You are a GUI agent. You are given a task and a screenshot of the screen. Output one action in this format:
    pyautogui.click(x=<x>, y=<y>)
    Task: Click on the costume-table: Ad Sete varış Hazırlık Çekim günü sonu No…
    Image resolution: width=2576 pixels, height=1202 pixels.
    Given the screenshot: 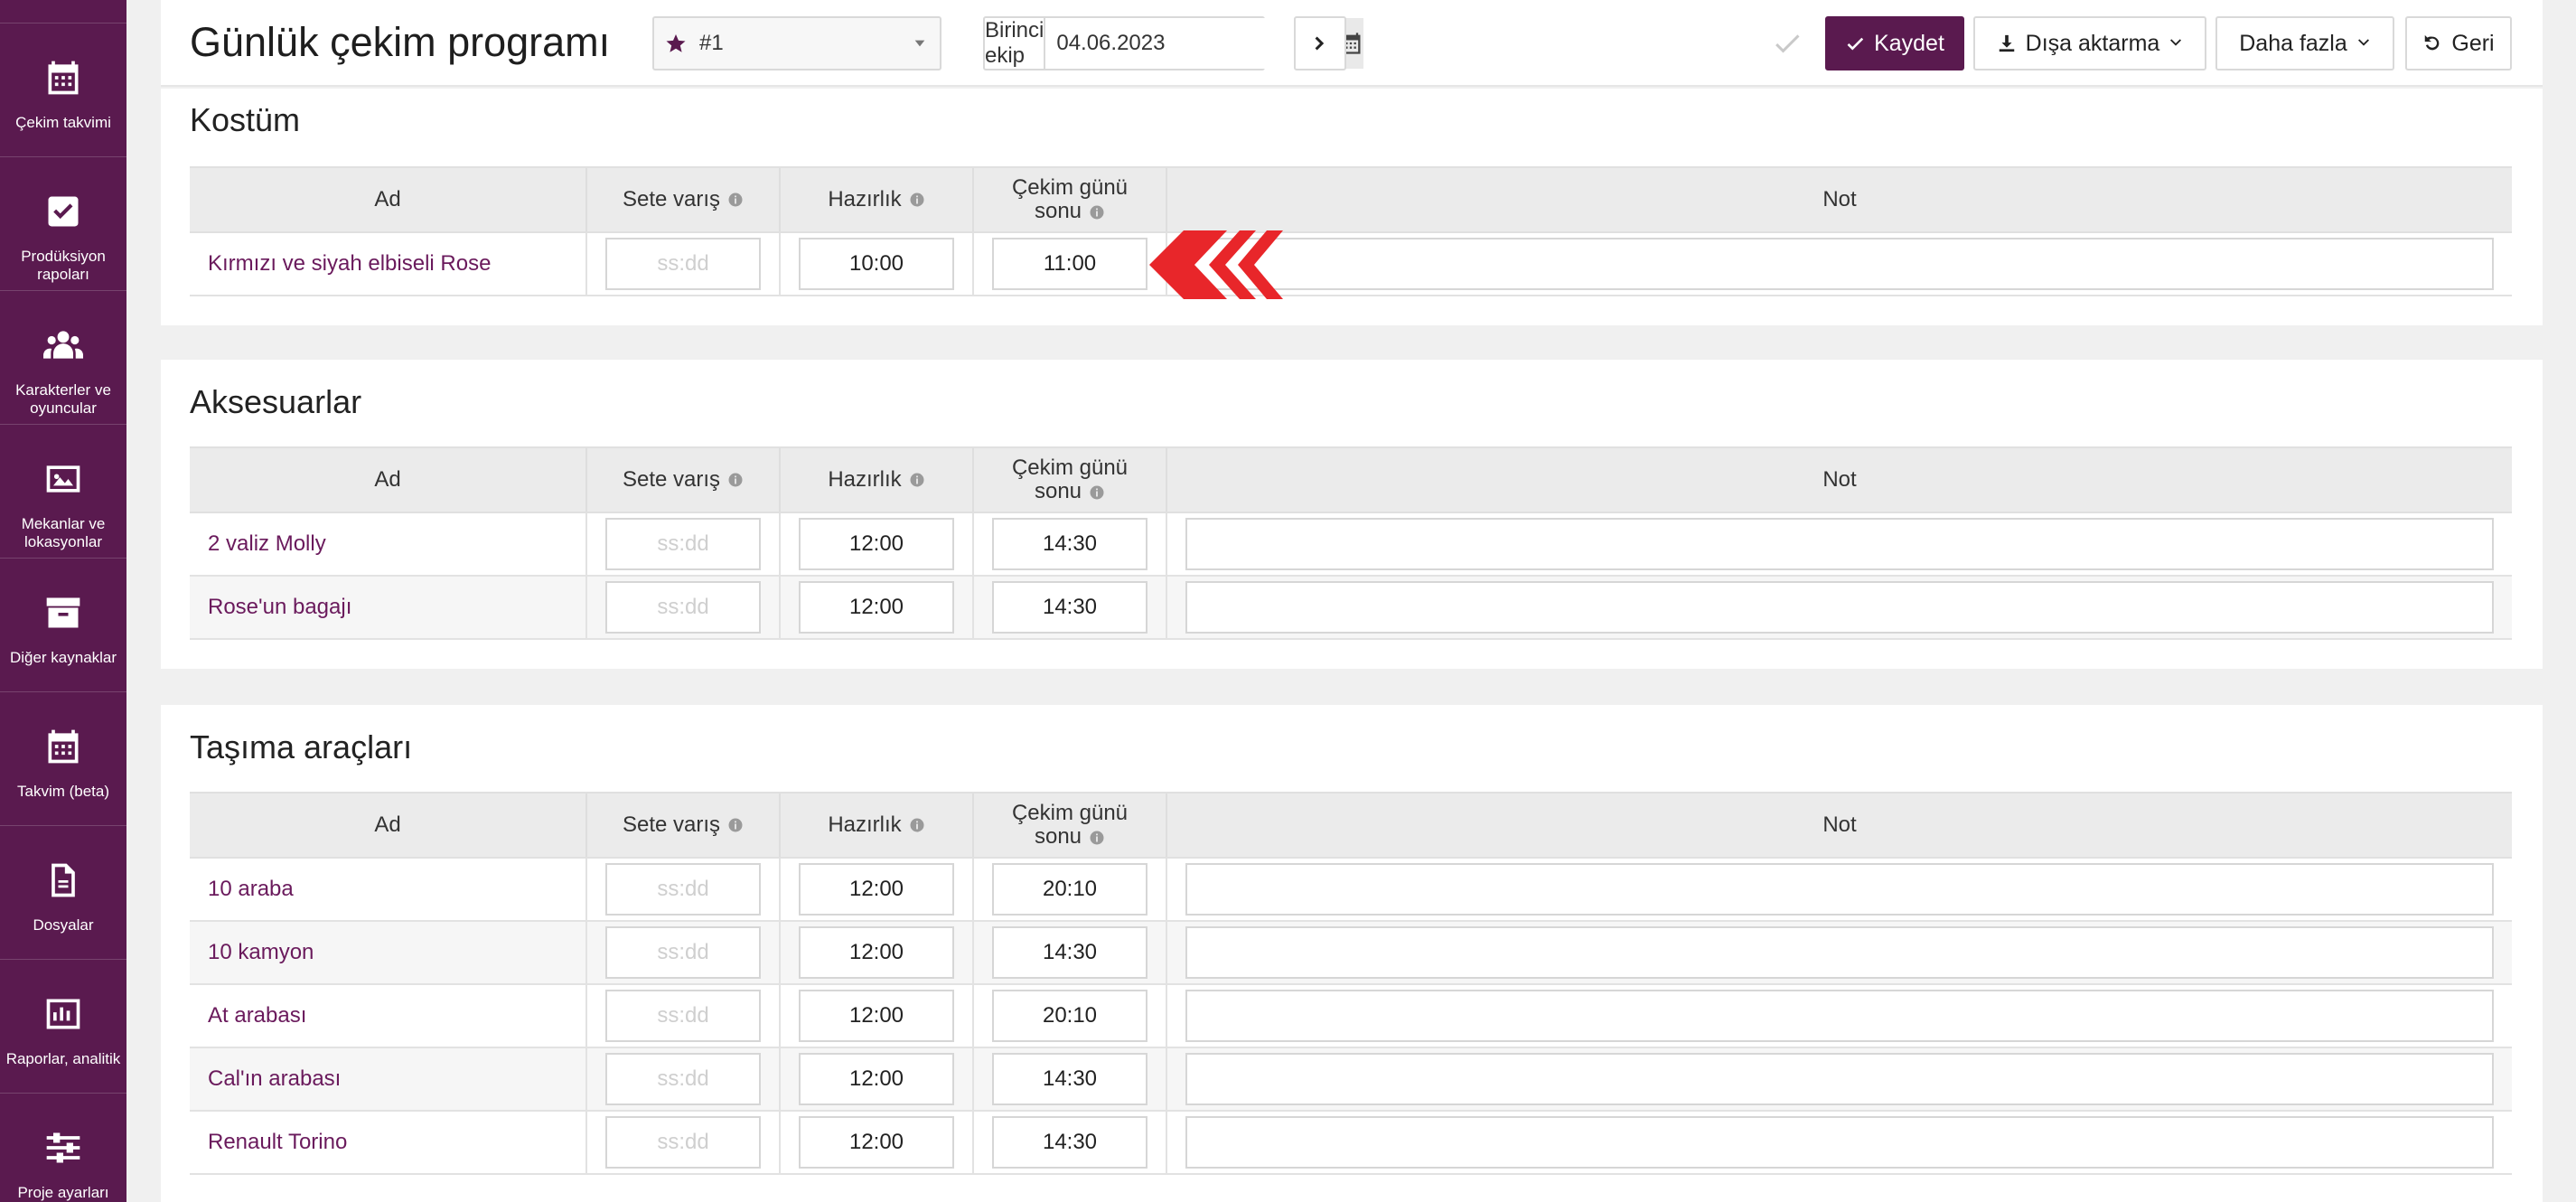 What is the action you would take?
    pyautogui.click(x=1351, y=231)
    